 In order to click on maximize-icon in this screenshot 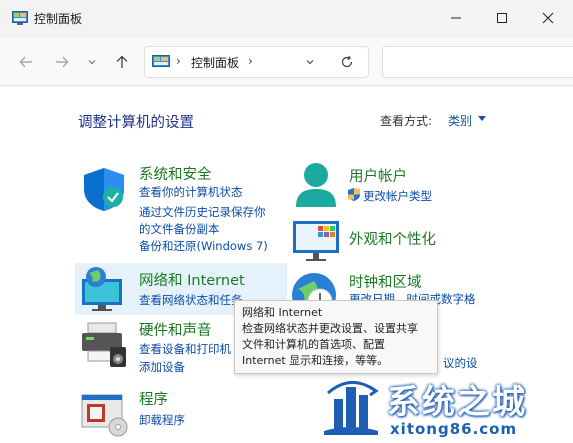, I will do `click(502, 18)`.